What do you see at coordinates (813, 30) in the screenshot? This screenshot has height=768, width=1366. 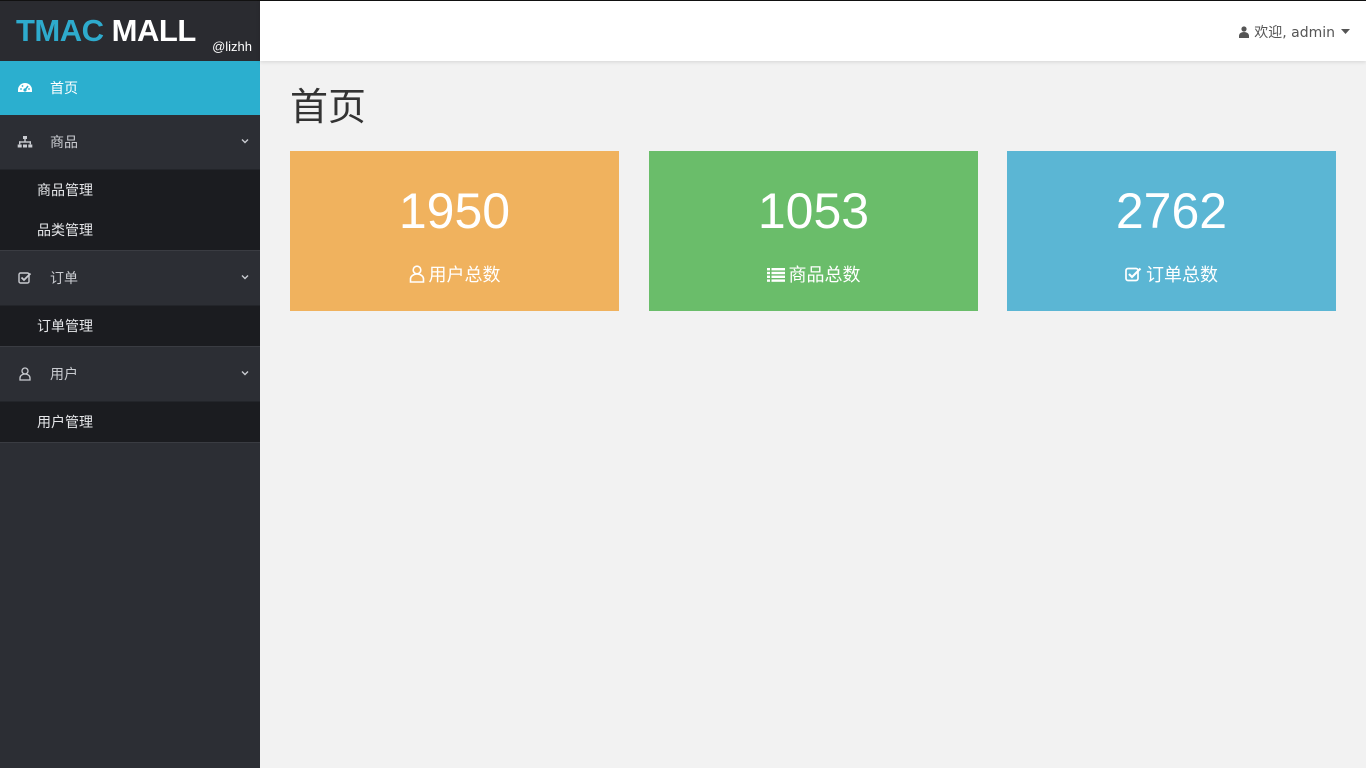 I see `top-bar: 欢迎, admin` at bounding box center [813, 30].